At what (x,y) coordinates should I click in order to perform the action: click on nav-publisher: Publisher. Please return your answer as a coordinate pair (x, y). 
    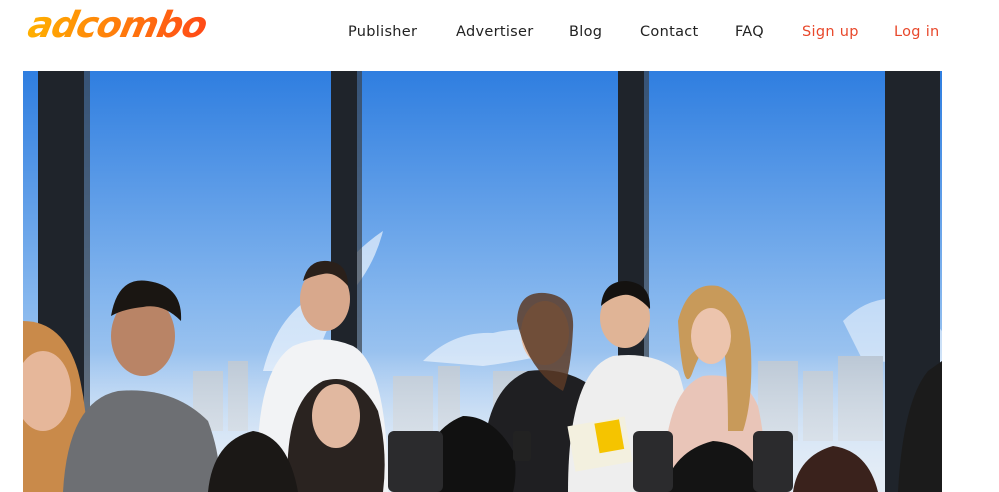
    Looking at the image, I should click on (382, 32).